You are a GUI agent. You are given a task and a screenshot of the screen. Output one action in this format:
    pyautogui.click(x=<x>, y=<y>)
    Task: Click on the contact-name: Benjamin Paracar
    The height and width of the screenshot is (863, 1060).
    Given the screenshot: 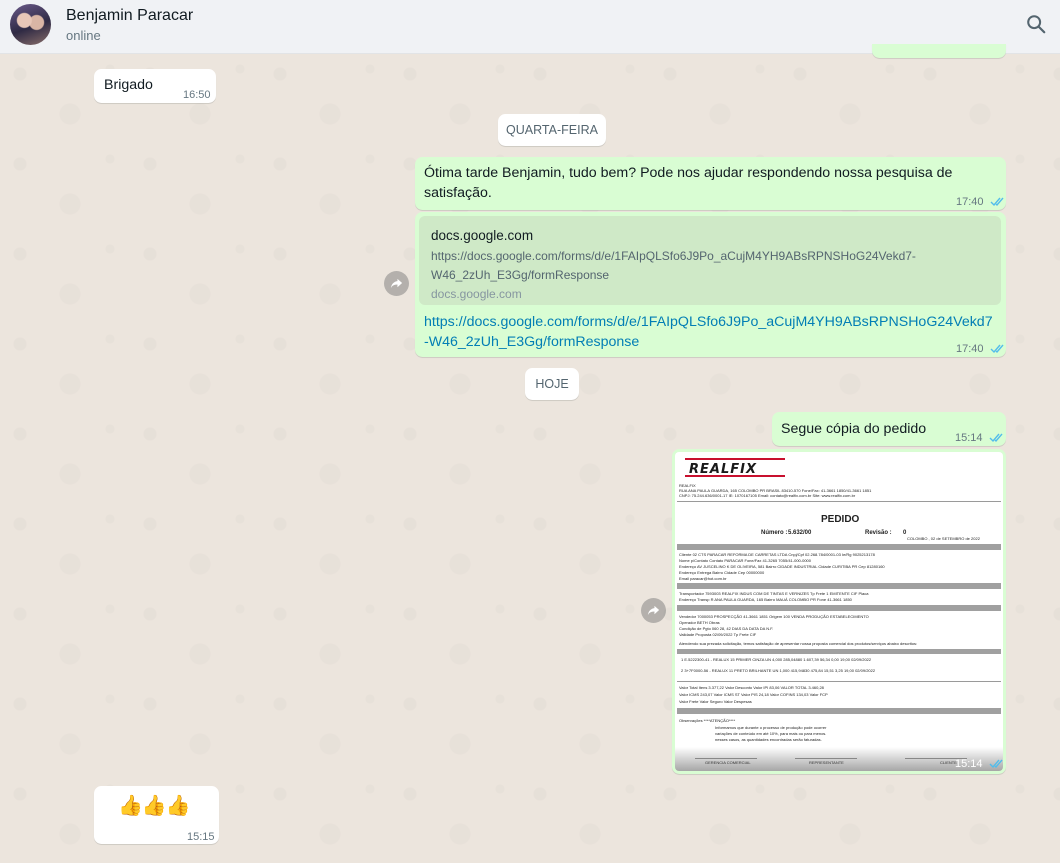 What is the action you would take?
    pyautogui.click(x=129, y=16)
    